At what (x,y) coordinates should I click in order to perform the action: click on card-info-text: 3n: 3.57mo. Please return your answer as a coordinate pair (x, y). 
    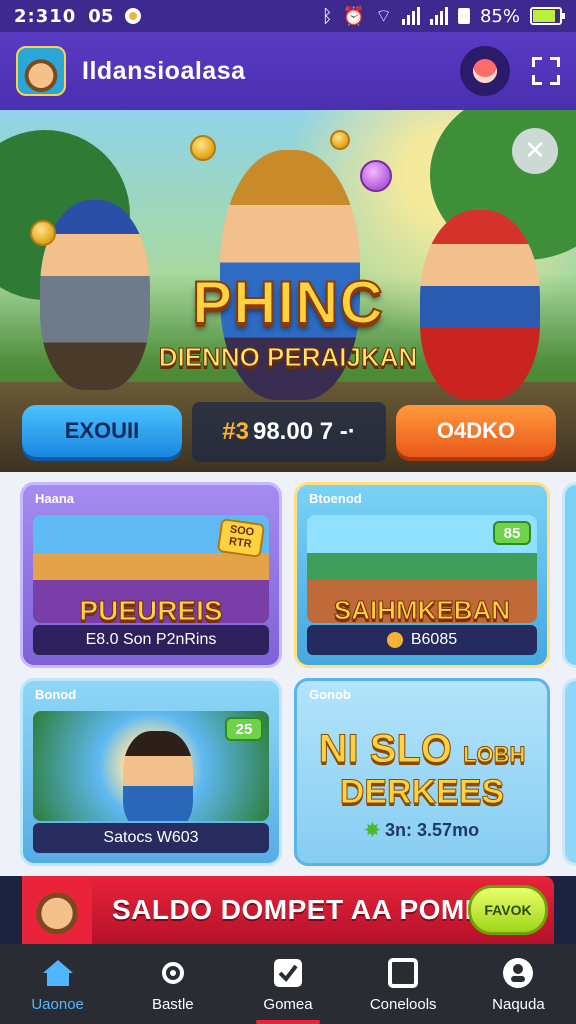
    Looking at the image, I should click on (432, 830).